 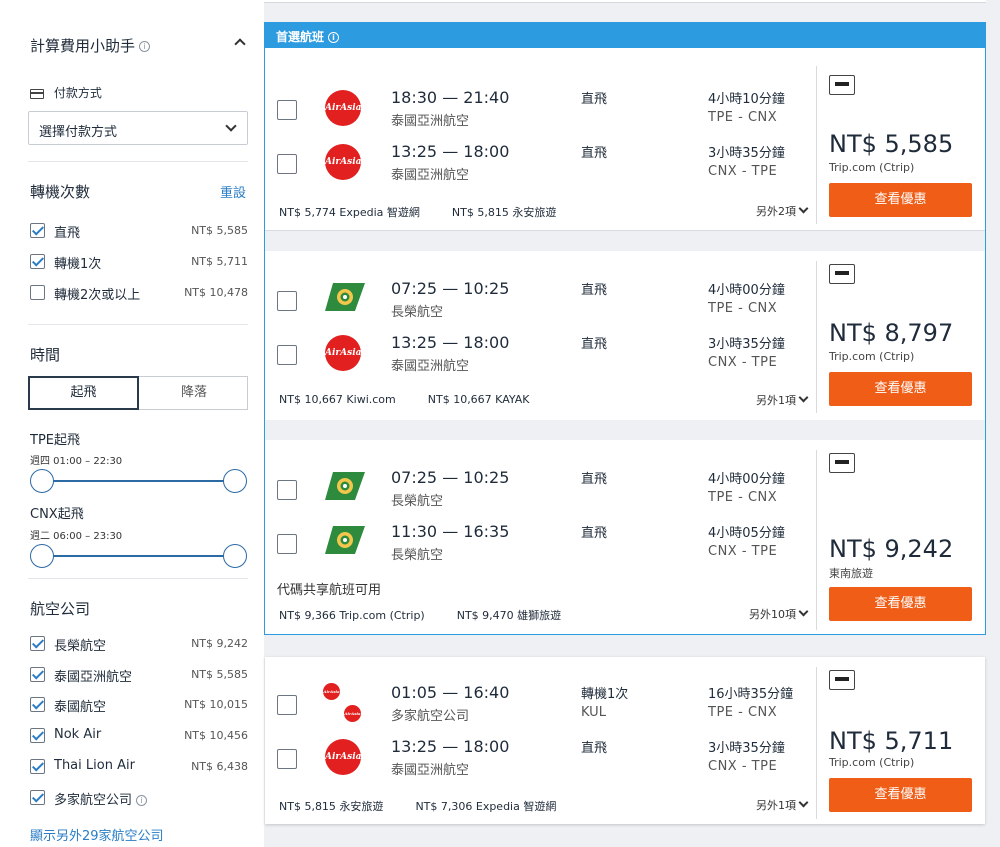 I want to click on payment-method-select: 選擇付款方式, so click(x=138, y=128).